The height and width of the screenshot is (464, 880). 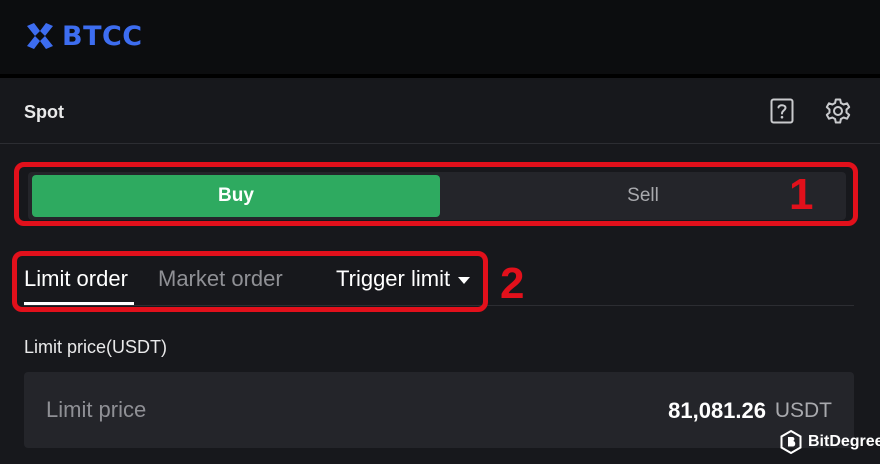 I want to click on bitdegree-watermark: BitDegree, so click(x=830, y=442).